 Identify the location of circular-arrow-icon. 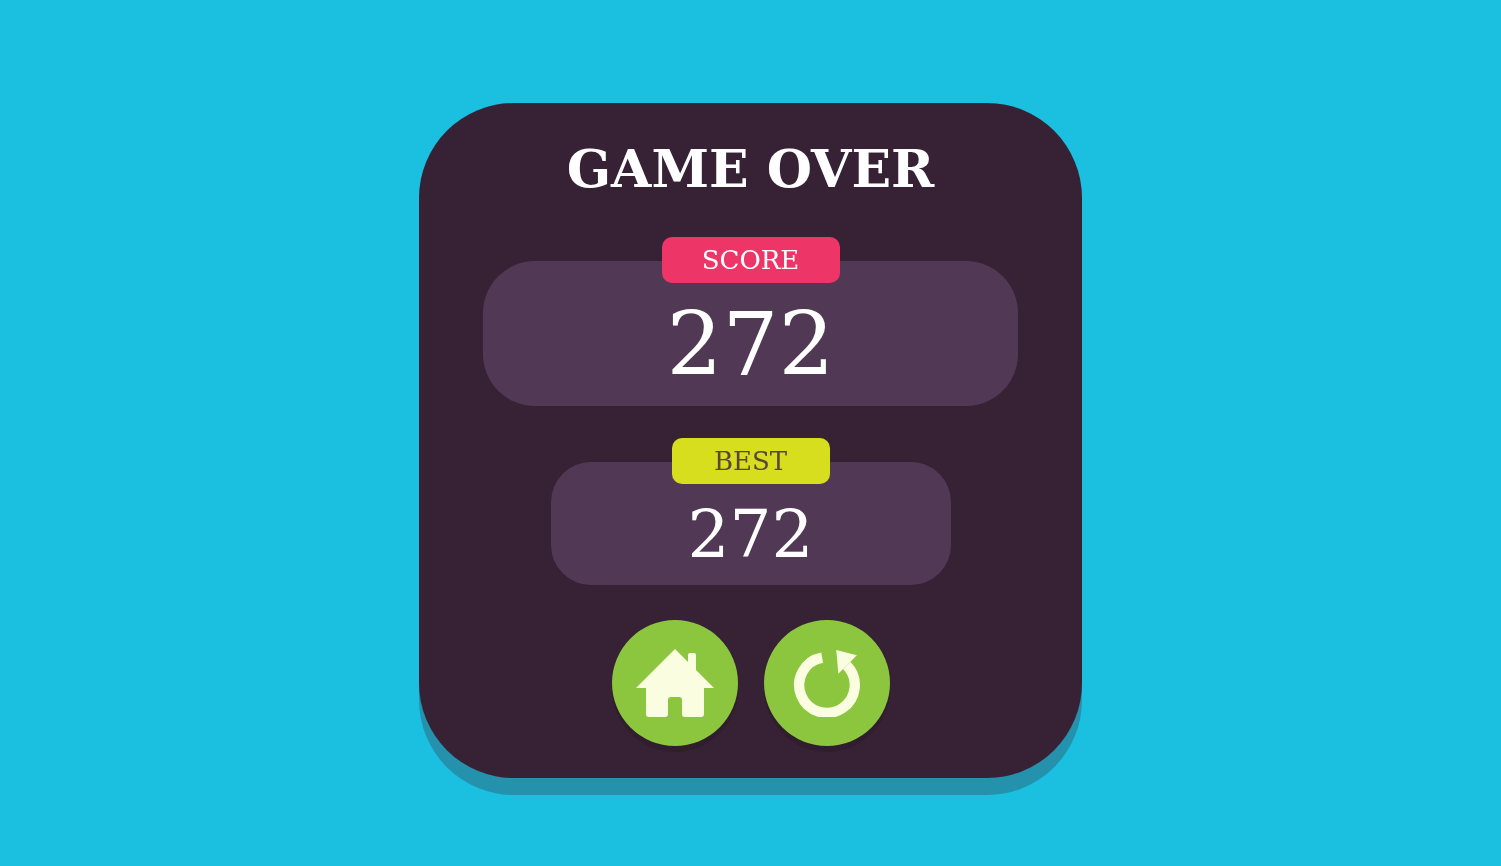
(826, 683).